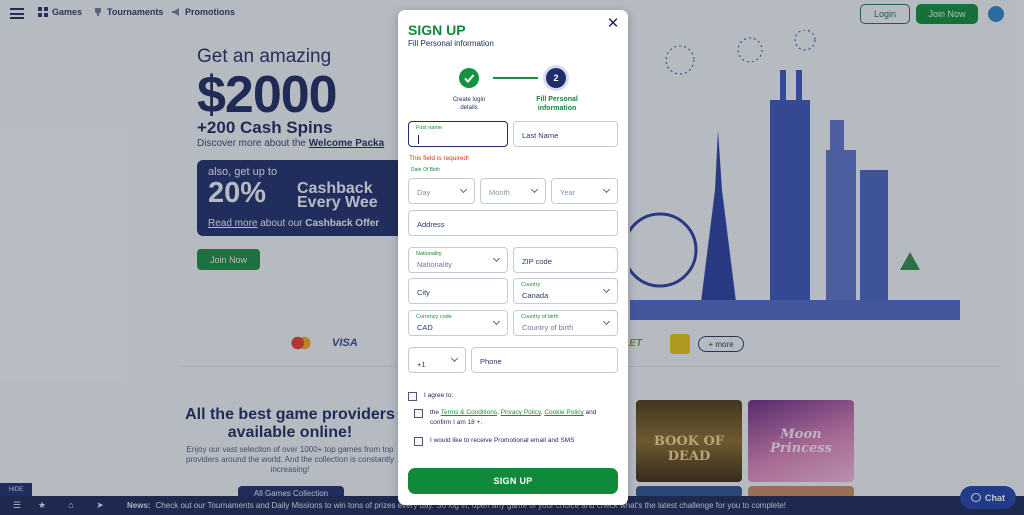 The image size is (1024, 515). Describe the element at coordinates (412, 396) in the screenshot. I see `agree-all-checkbox` at that location.